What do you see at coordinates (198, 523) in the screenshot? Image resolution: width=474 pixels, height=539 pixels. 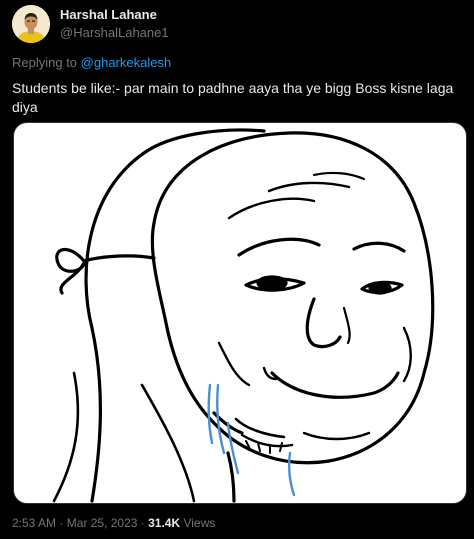 I see `views-label: Views` at bounding box center [198, 523].